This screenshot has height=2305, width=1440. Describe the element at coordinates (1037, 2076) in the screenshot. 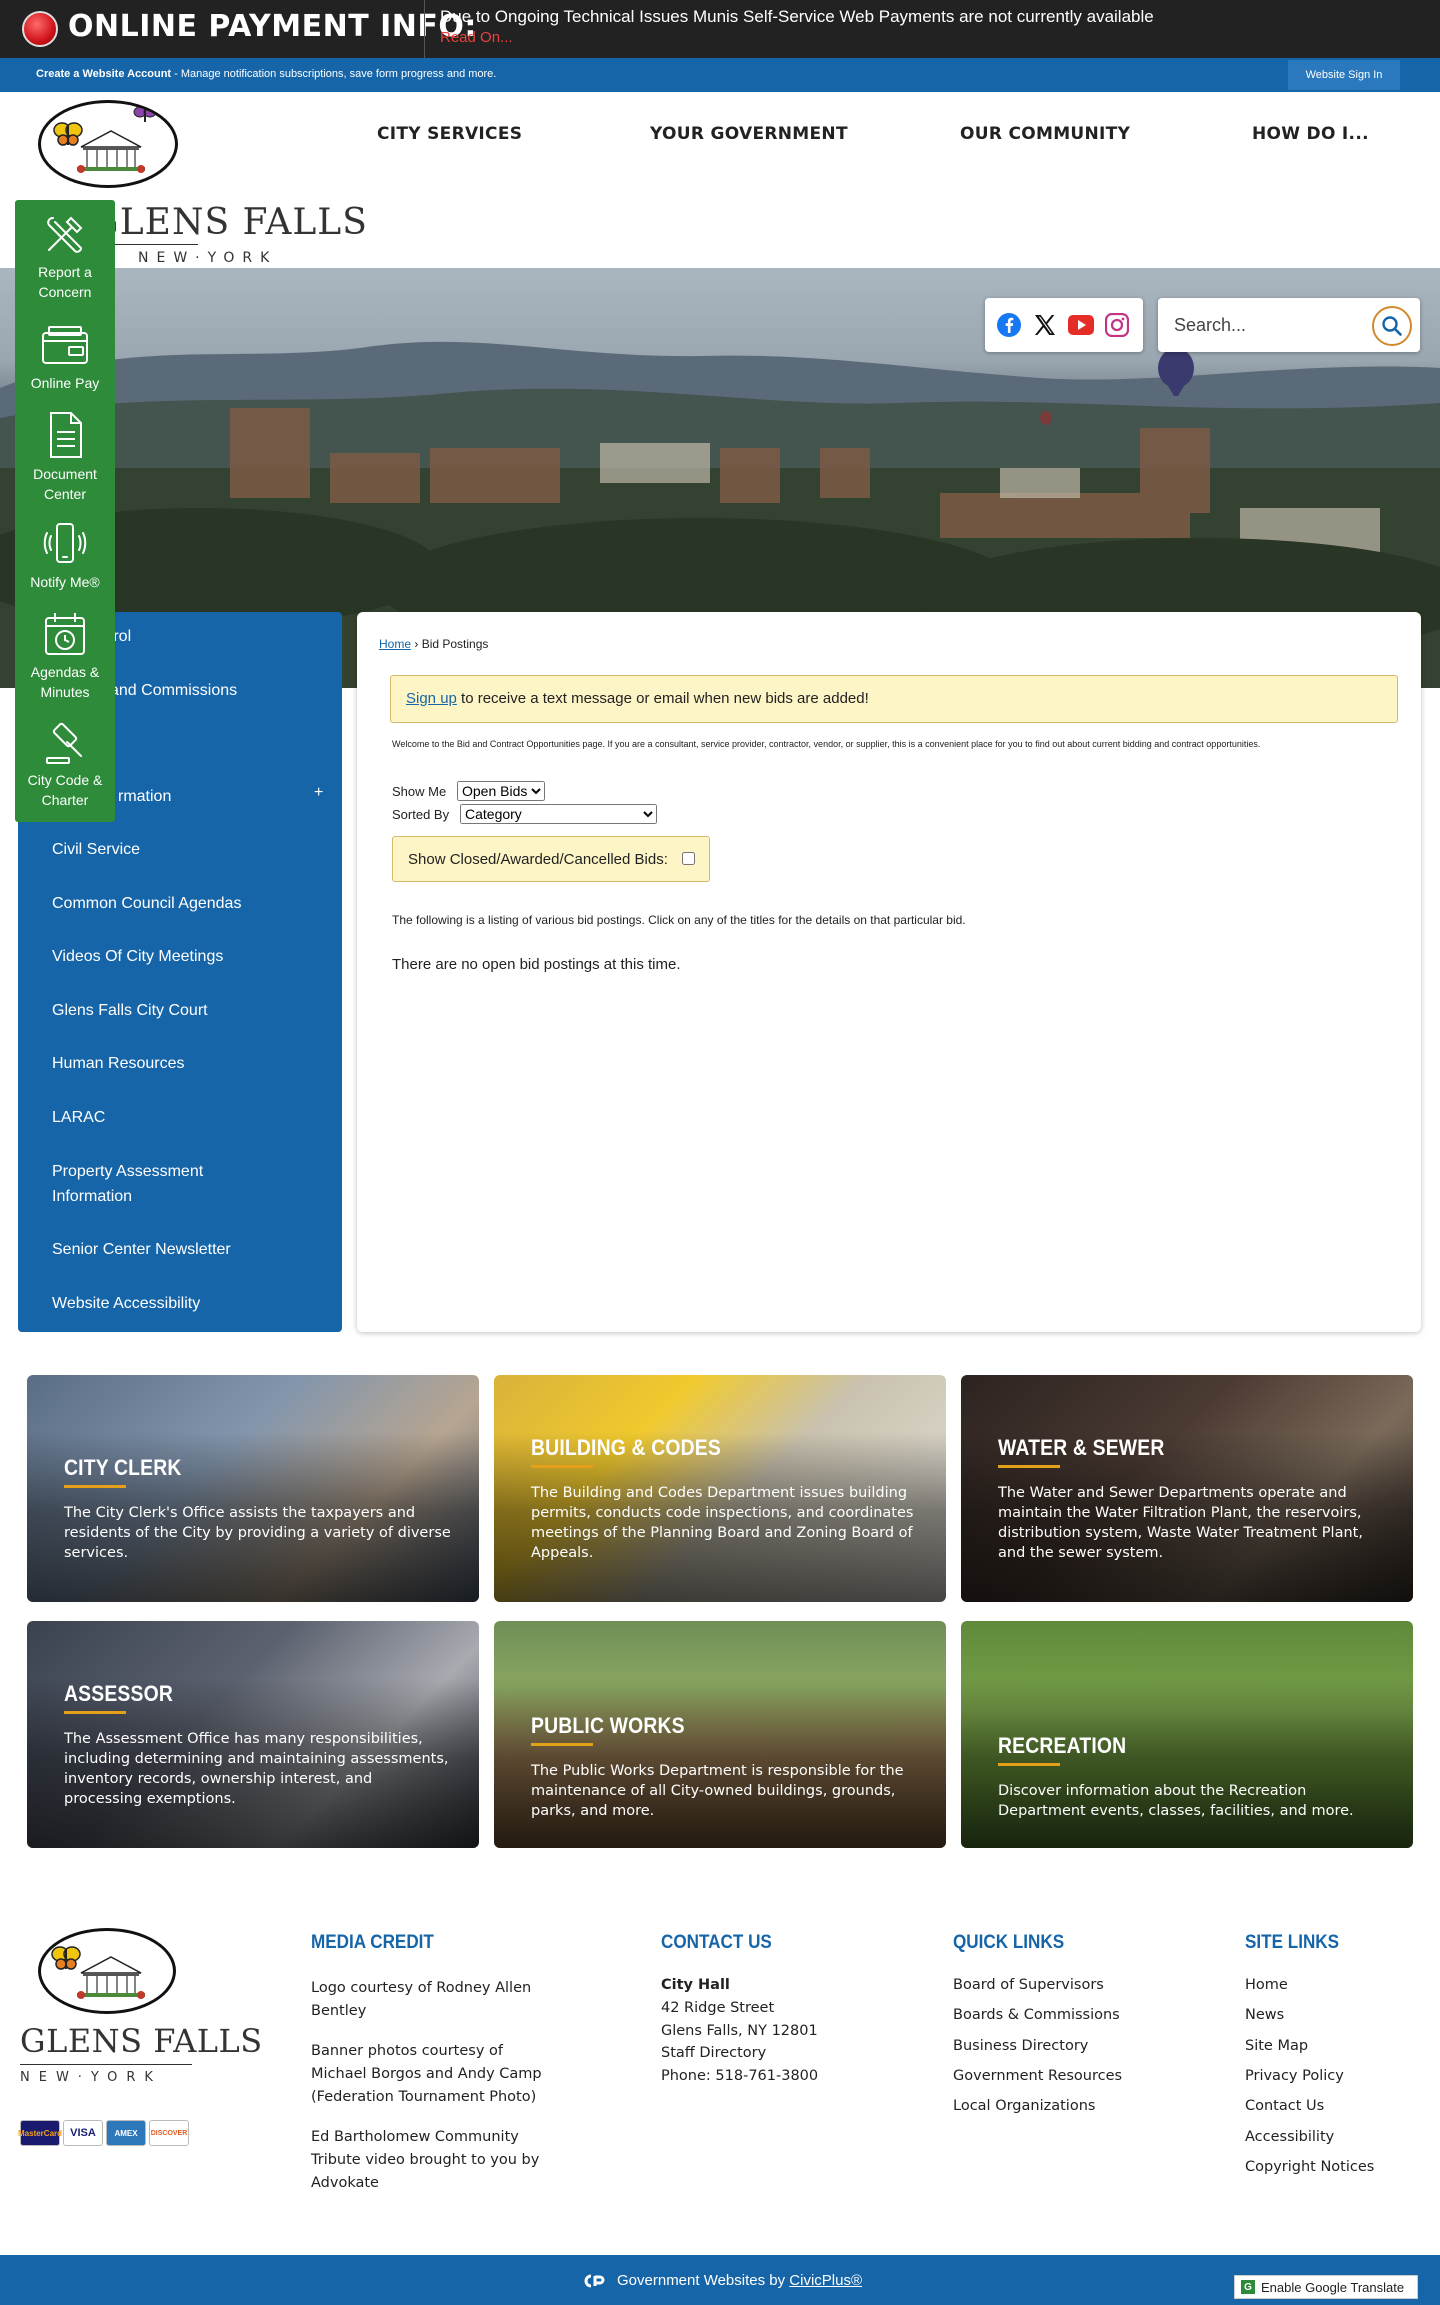

I see `footer-link-government-resources: Government Resources` at that location.